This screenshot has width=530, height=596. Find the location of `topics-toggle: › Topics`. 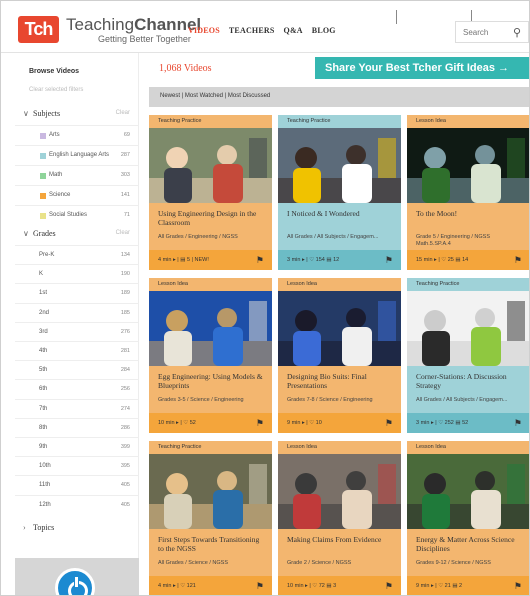

topics-toggle: › Topics is located at coordinates (38, 527).